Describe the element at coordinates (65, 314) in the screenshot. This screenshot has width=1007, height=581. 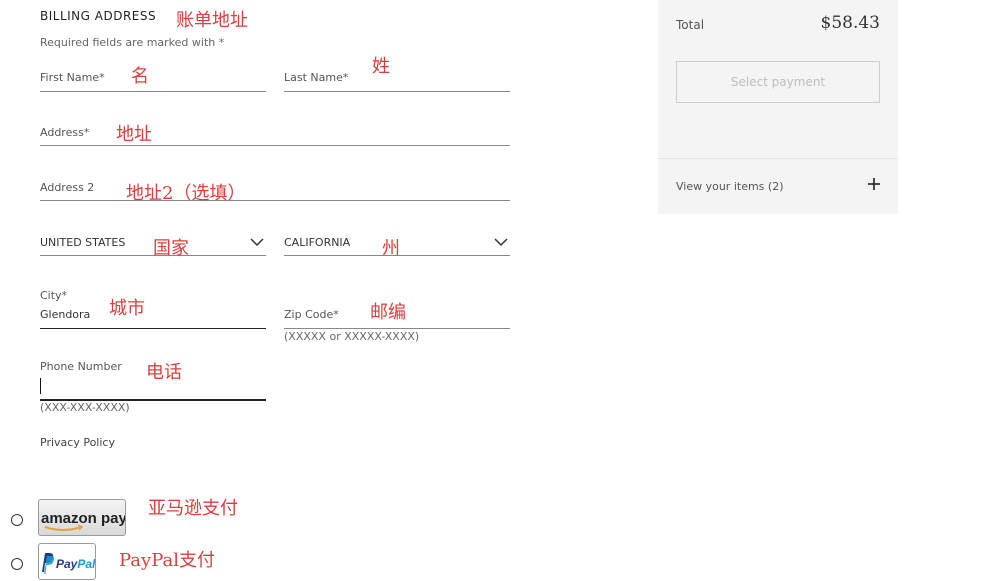
I see `city-value: Glendora` at that location.